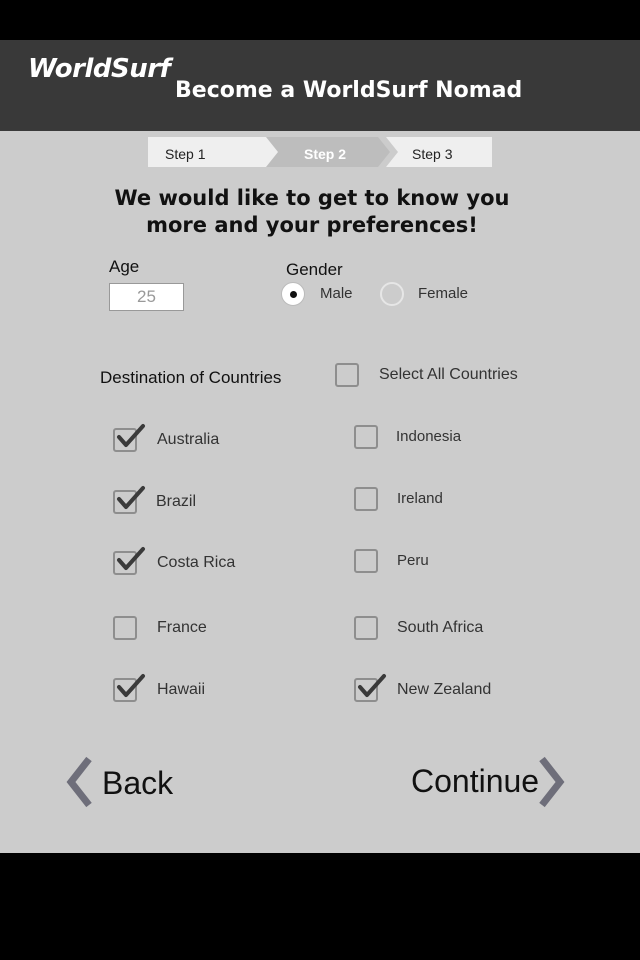 Image resolution: width=640 pixels, height=960 pixels. What do you see at coordinates (448, 374) in the screenshot?
I see `select-all-label: Select All Countries` at bounding box center [448, 374].